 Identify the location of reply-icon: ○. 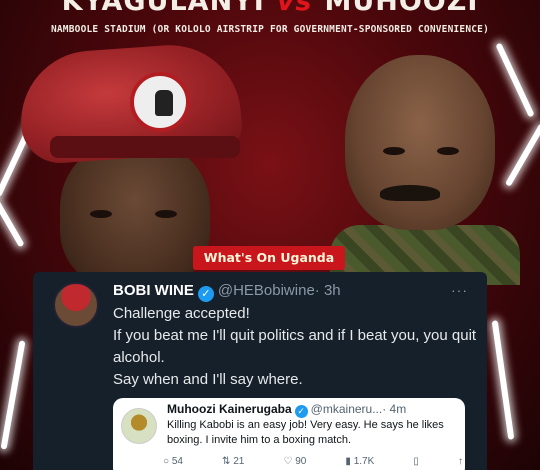
(166, 461).